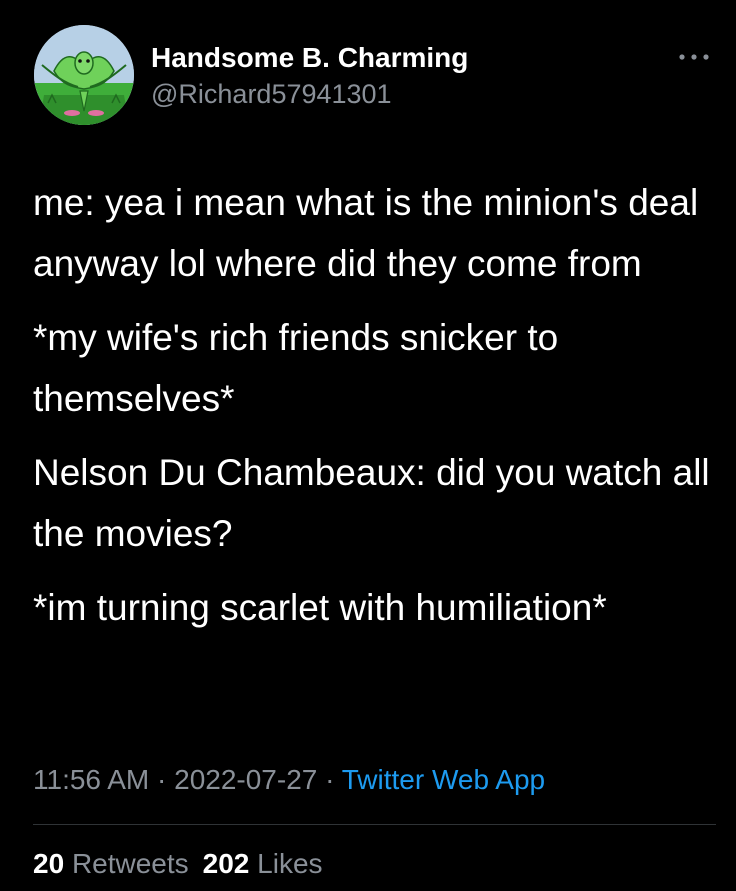 The image size is (736, 891). I want to click on likes-label: Likes, so click(290, 863).